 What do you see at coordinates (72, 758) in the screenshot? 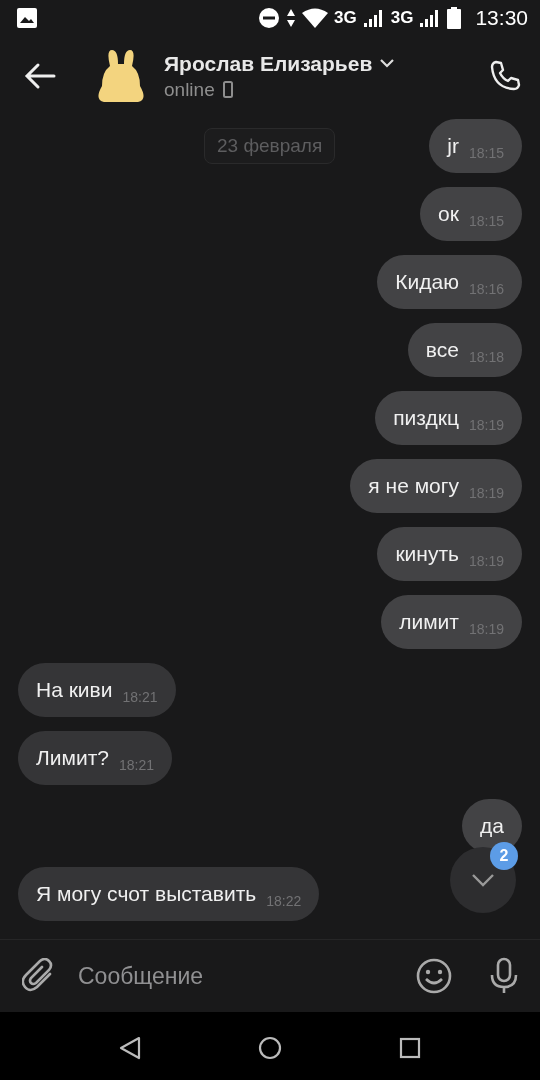
I see `message-text: Лимит?` at bounding box center [72, 758].